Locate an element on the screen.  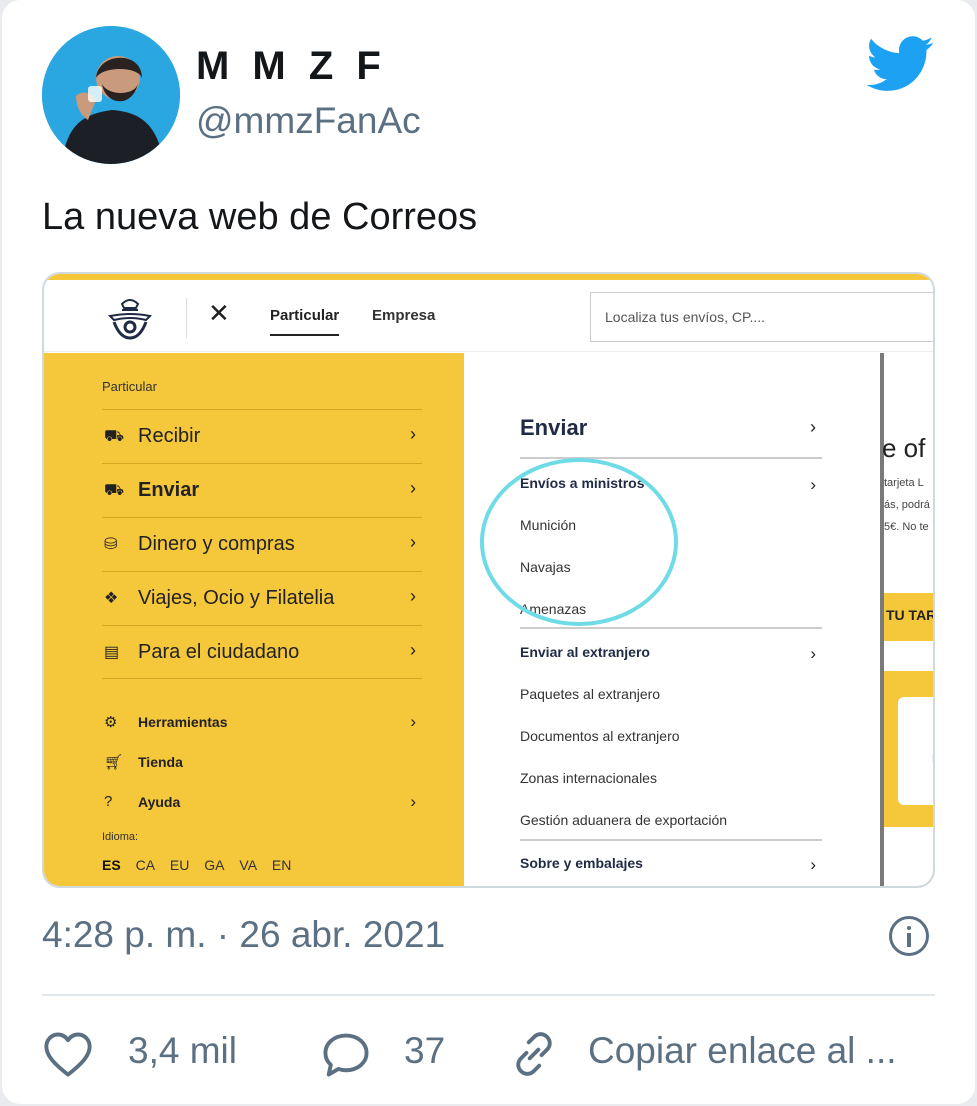
stamp-icon: ❖ is located at coordinates (111, 598).